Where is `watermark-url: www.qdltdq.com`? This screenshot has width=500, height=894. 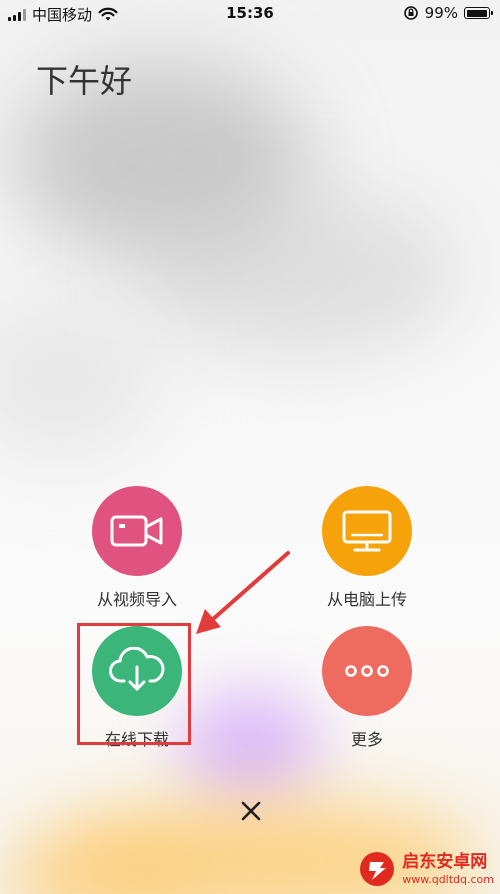 watermark-url: www.qdltdq.com is located at coordinates (448, 879).